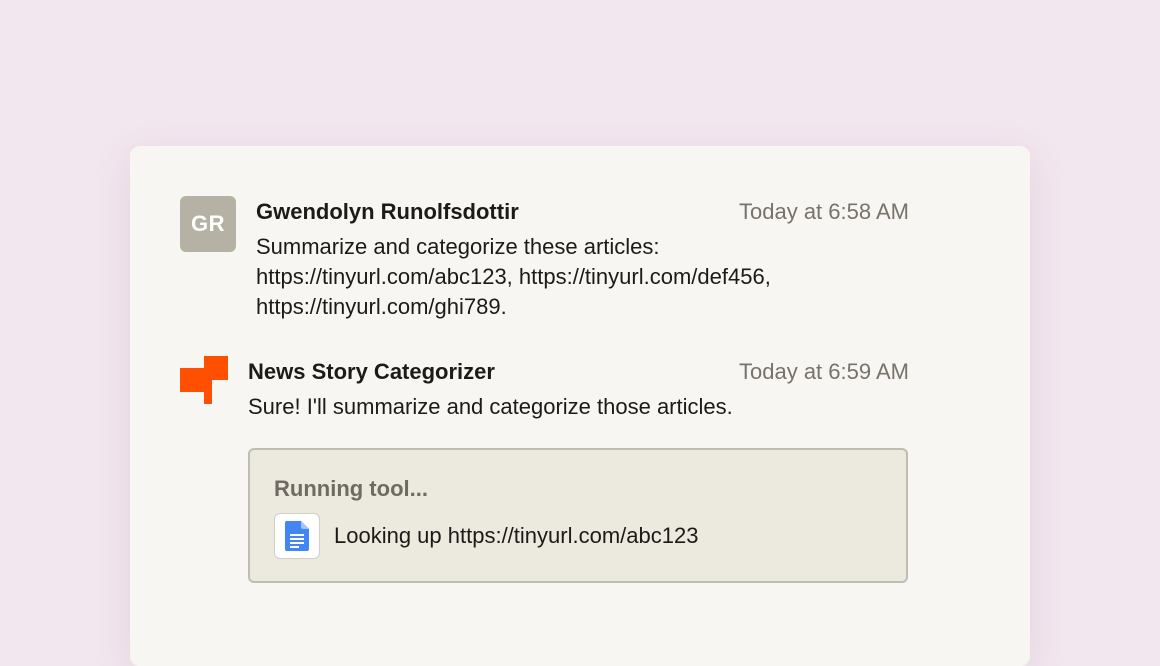 This screenshot has width=1160, height=666. Describe the element at coordinates (582, 212) in the screenshot. I see `user-message-header: Gwendolyn Runolfsdottir Today at 6:58 AM` at that location.